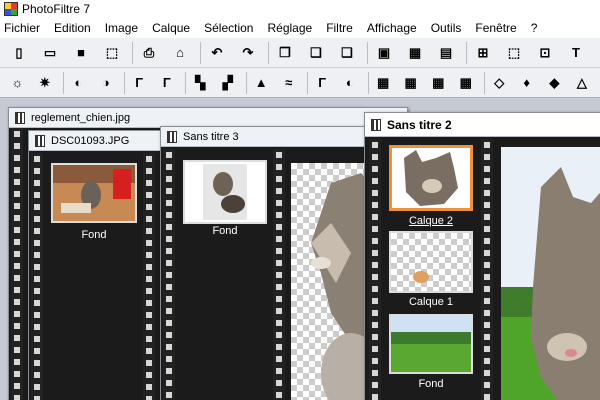 This screenshot has width=600, height=400. I want to click on window-titlebar: Sans titre 3, so click(270, 137).